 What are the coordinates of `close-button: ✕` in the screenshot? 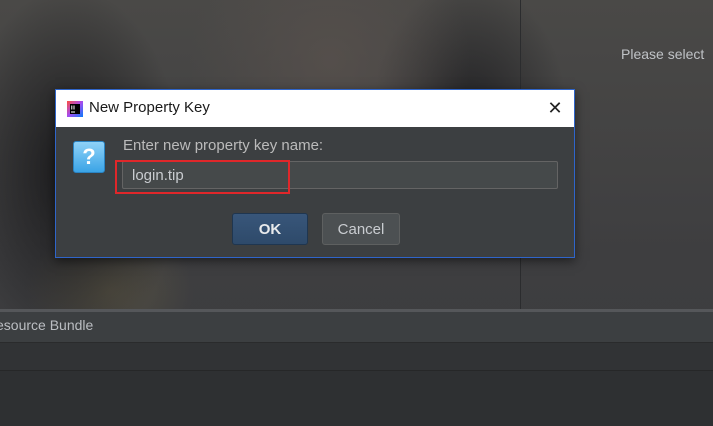 It's located at (555, 108).